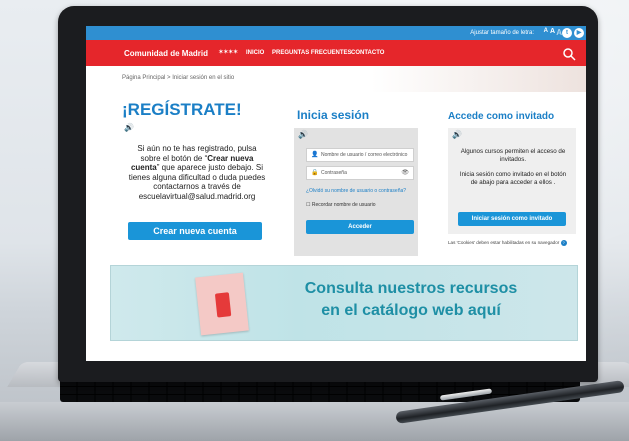 The width and height of the screenshot is (629, 441). What do you see at coordinates (546, 31) in the screenshot?
I see `font-size-small-button: A` at bounding box center [546, 31].